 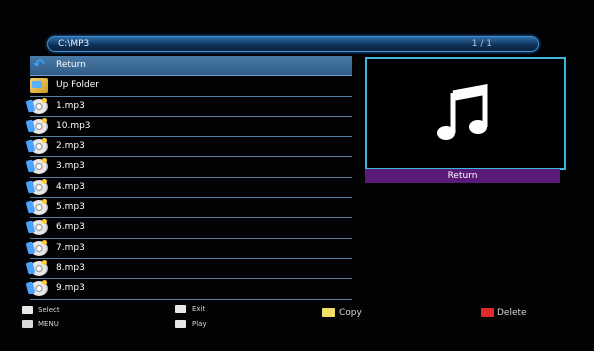 What do you see at coordinates (191, 167) in the screenshot?
I see `file-list-item: 3.mp3` at bounding box center [191, 167].